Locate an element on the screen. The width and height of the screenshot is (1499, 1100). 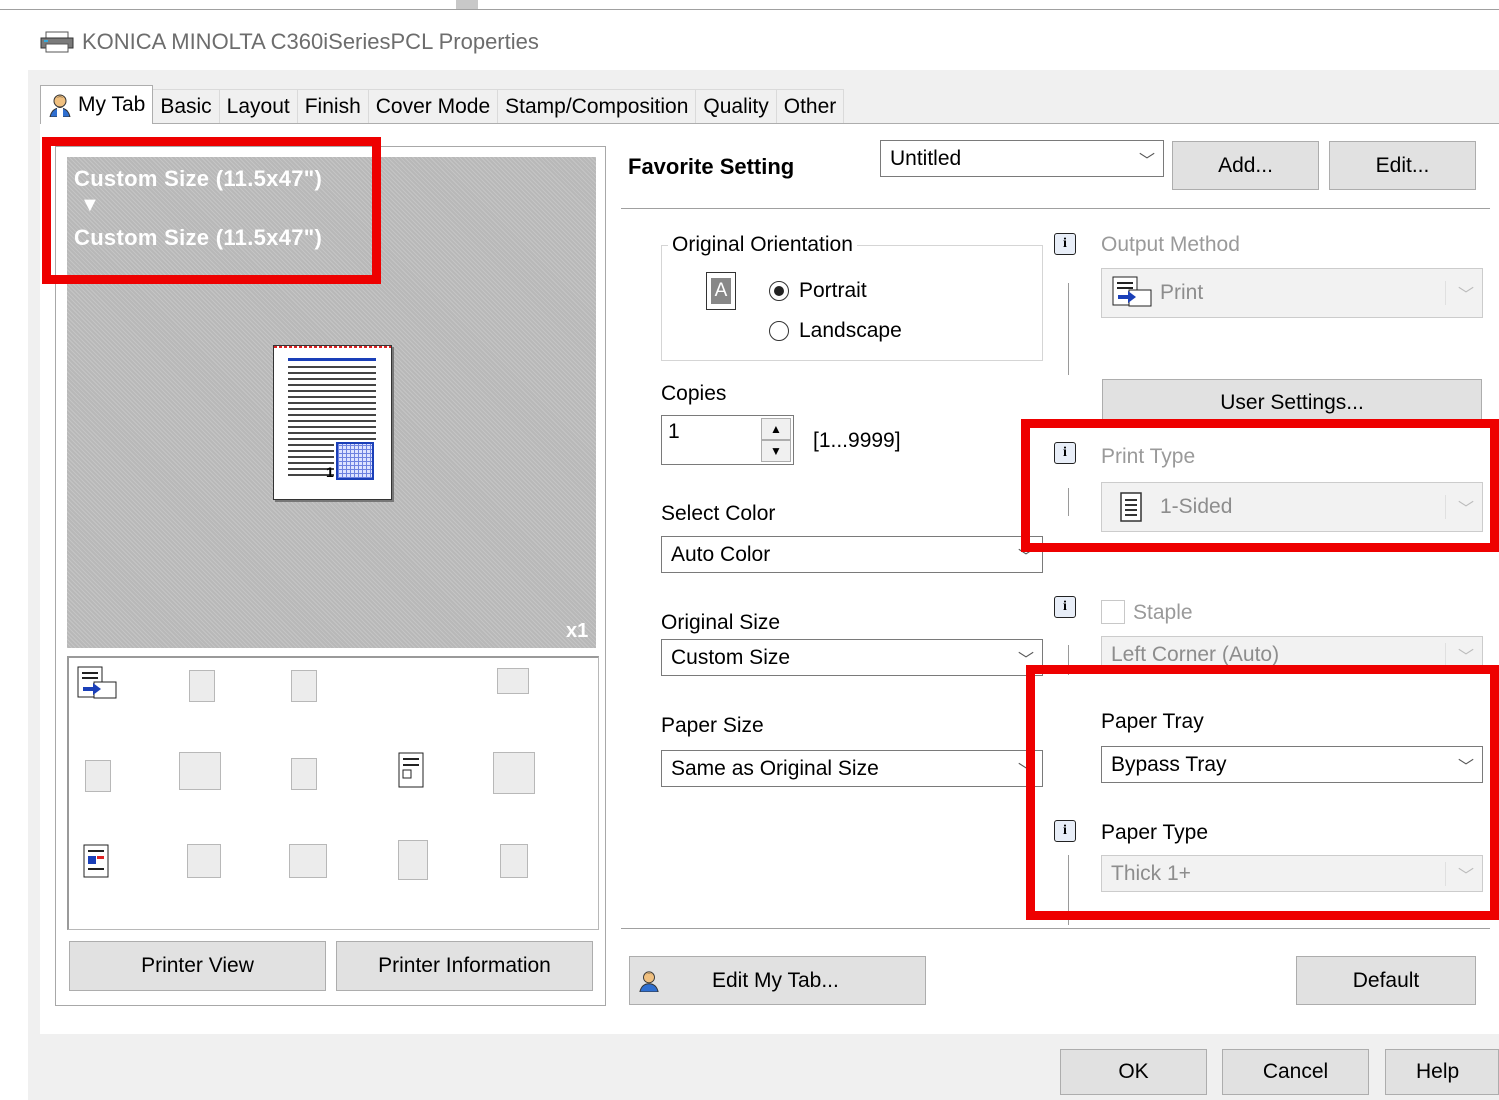
window-top-stub is located at coordinates (467, 4).